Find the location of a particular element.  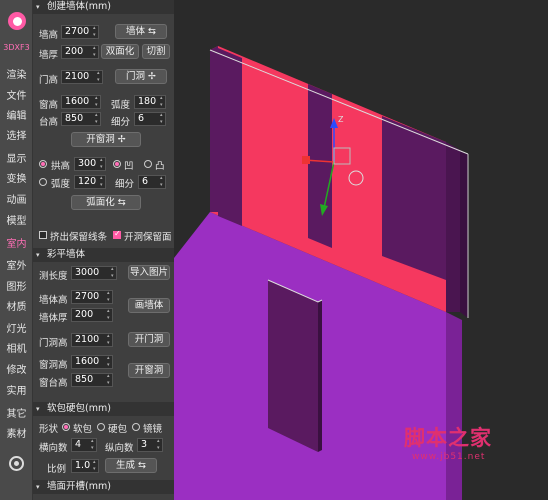

sidebar-item-17: 素材 is located at coordinates (16, 434).